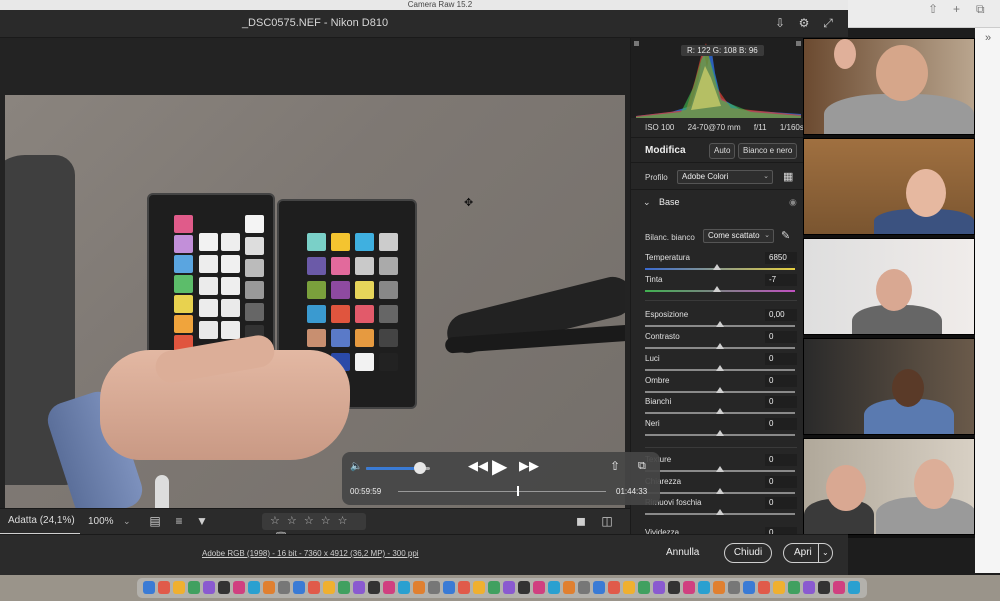 The height and width of the screenshot is (601, 1000). Describe the element at coordinates (793, 202) in the screenshot. I see `visibility-eye-icon: ◉` at that location.